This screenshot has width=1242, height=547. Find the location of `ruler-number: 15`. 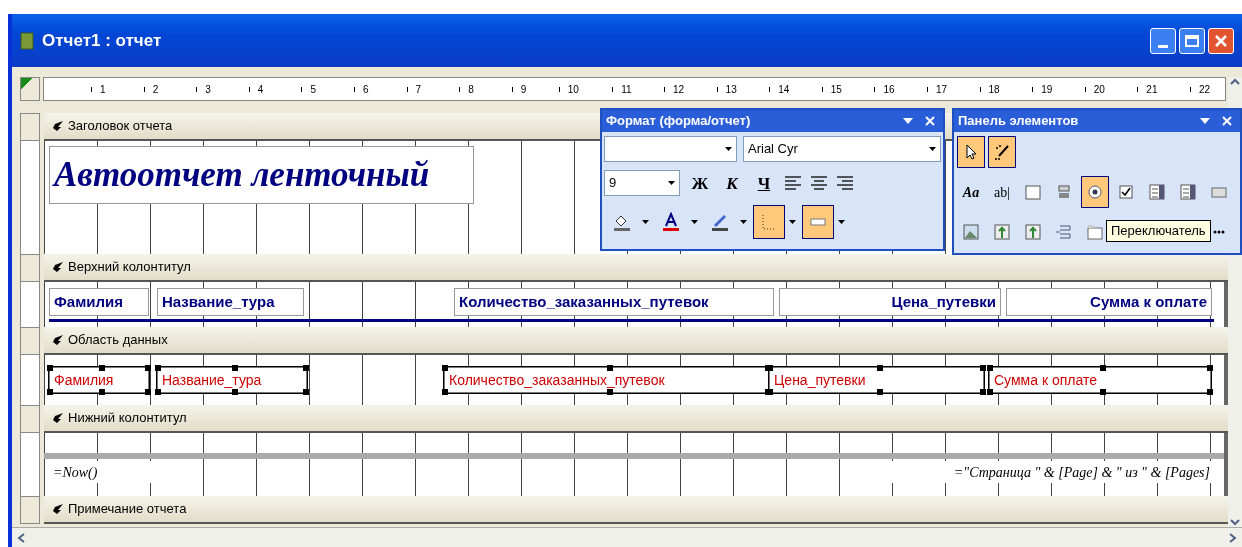

ruler-number: 15 is located at coordinates (836, 89).